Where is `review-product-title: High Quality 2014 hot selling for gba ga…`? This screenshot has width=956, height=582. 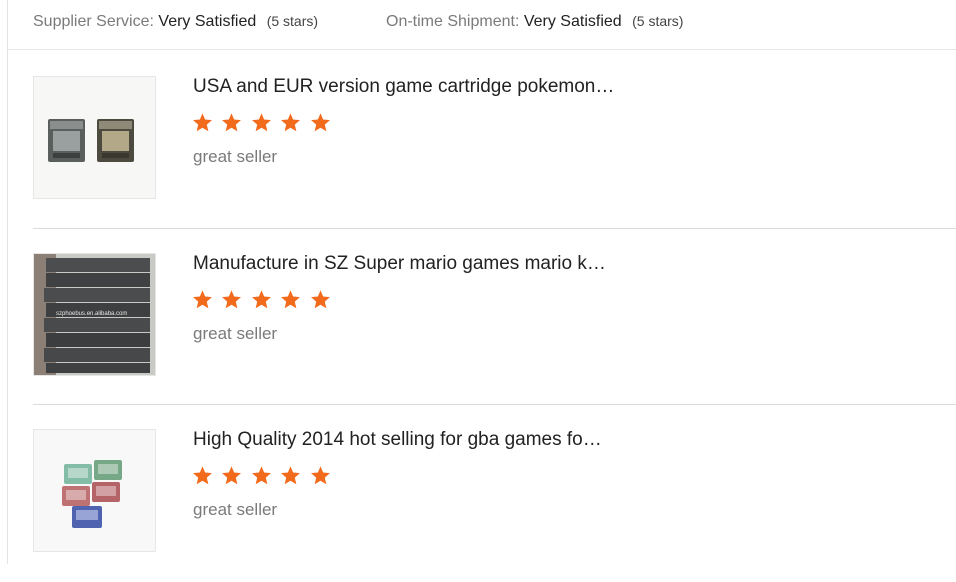 review-product-title: High Quality 2014 hot selling for gba ga… is located at coordinates (397, 440).